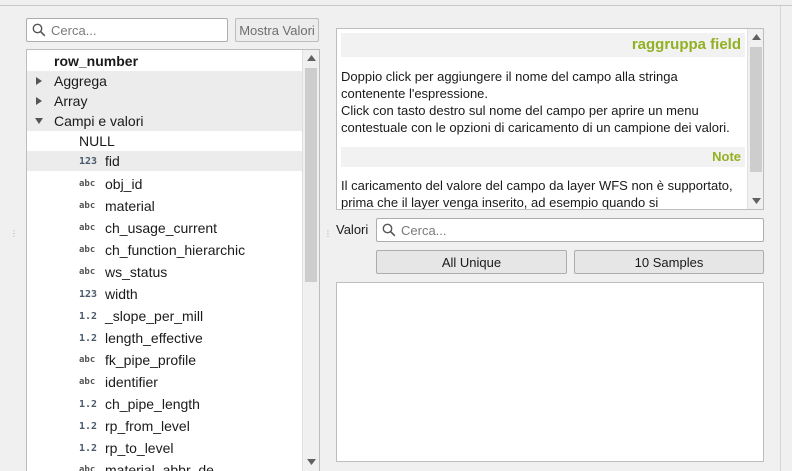 The image size is (792, 471). Describe the element at coordinates (165, 184) in the screenshot. I see `field-item: abc obj_id` at that location.